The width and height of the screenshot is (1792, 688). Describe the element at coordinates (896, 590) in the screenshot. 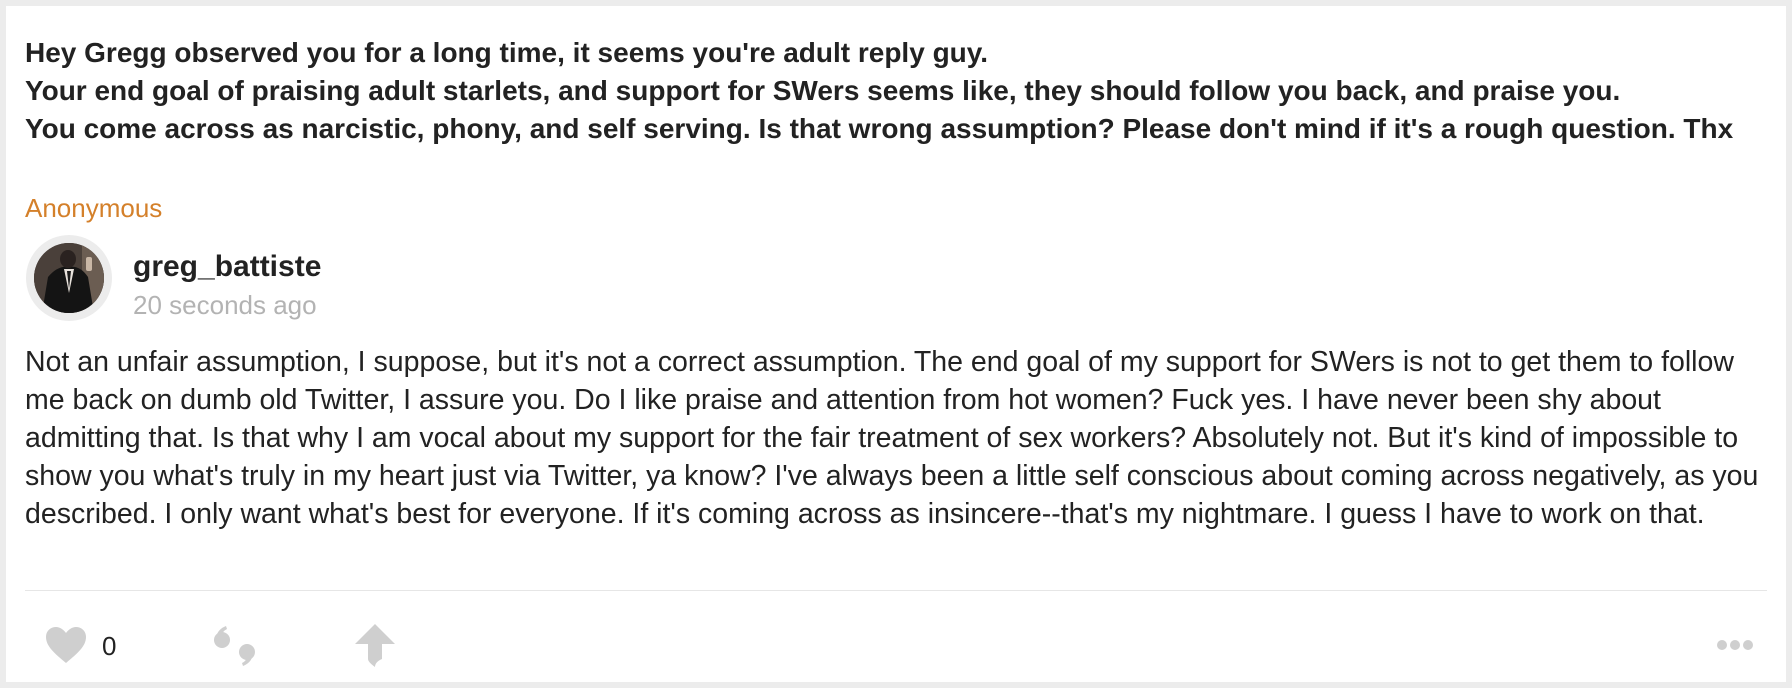

I see `divider` at that location.